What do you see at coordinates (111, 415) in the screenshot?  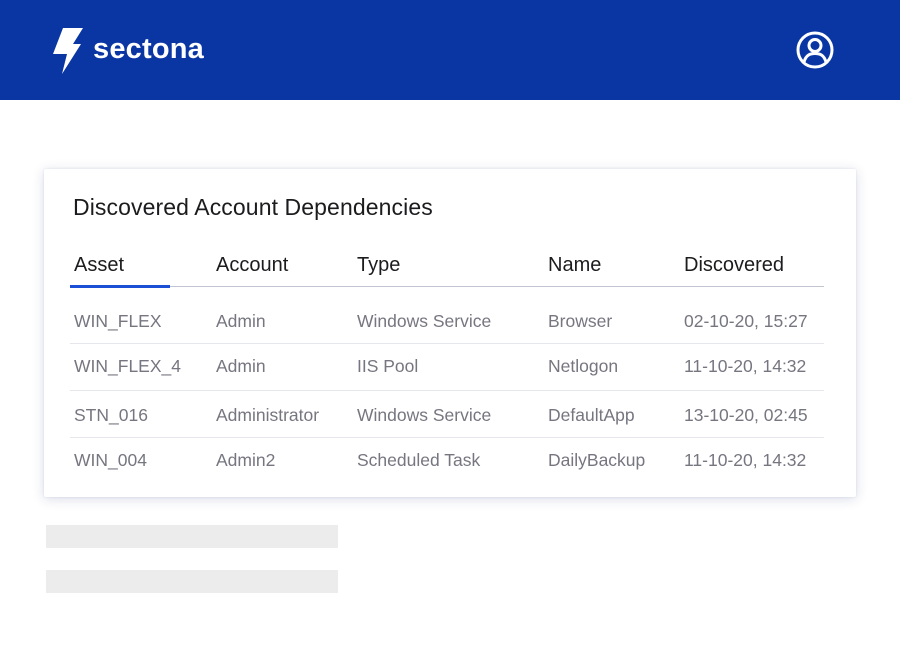 I see `cell-asset: STN_016` at bounding box center [111, 415].